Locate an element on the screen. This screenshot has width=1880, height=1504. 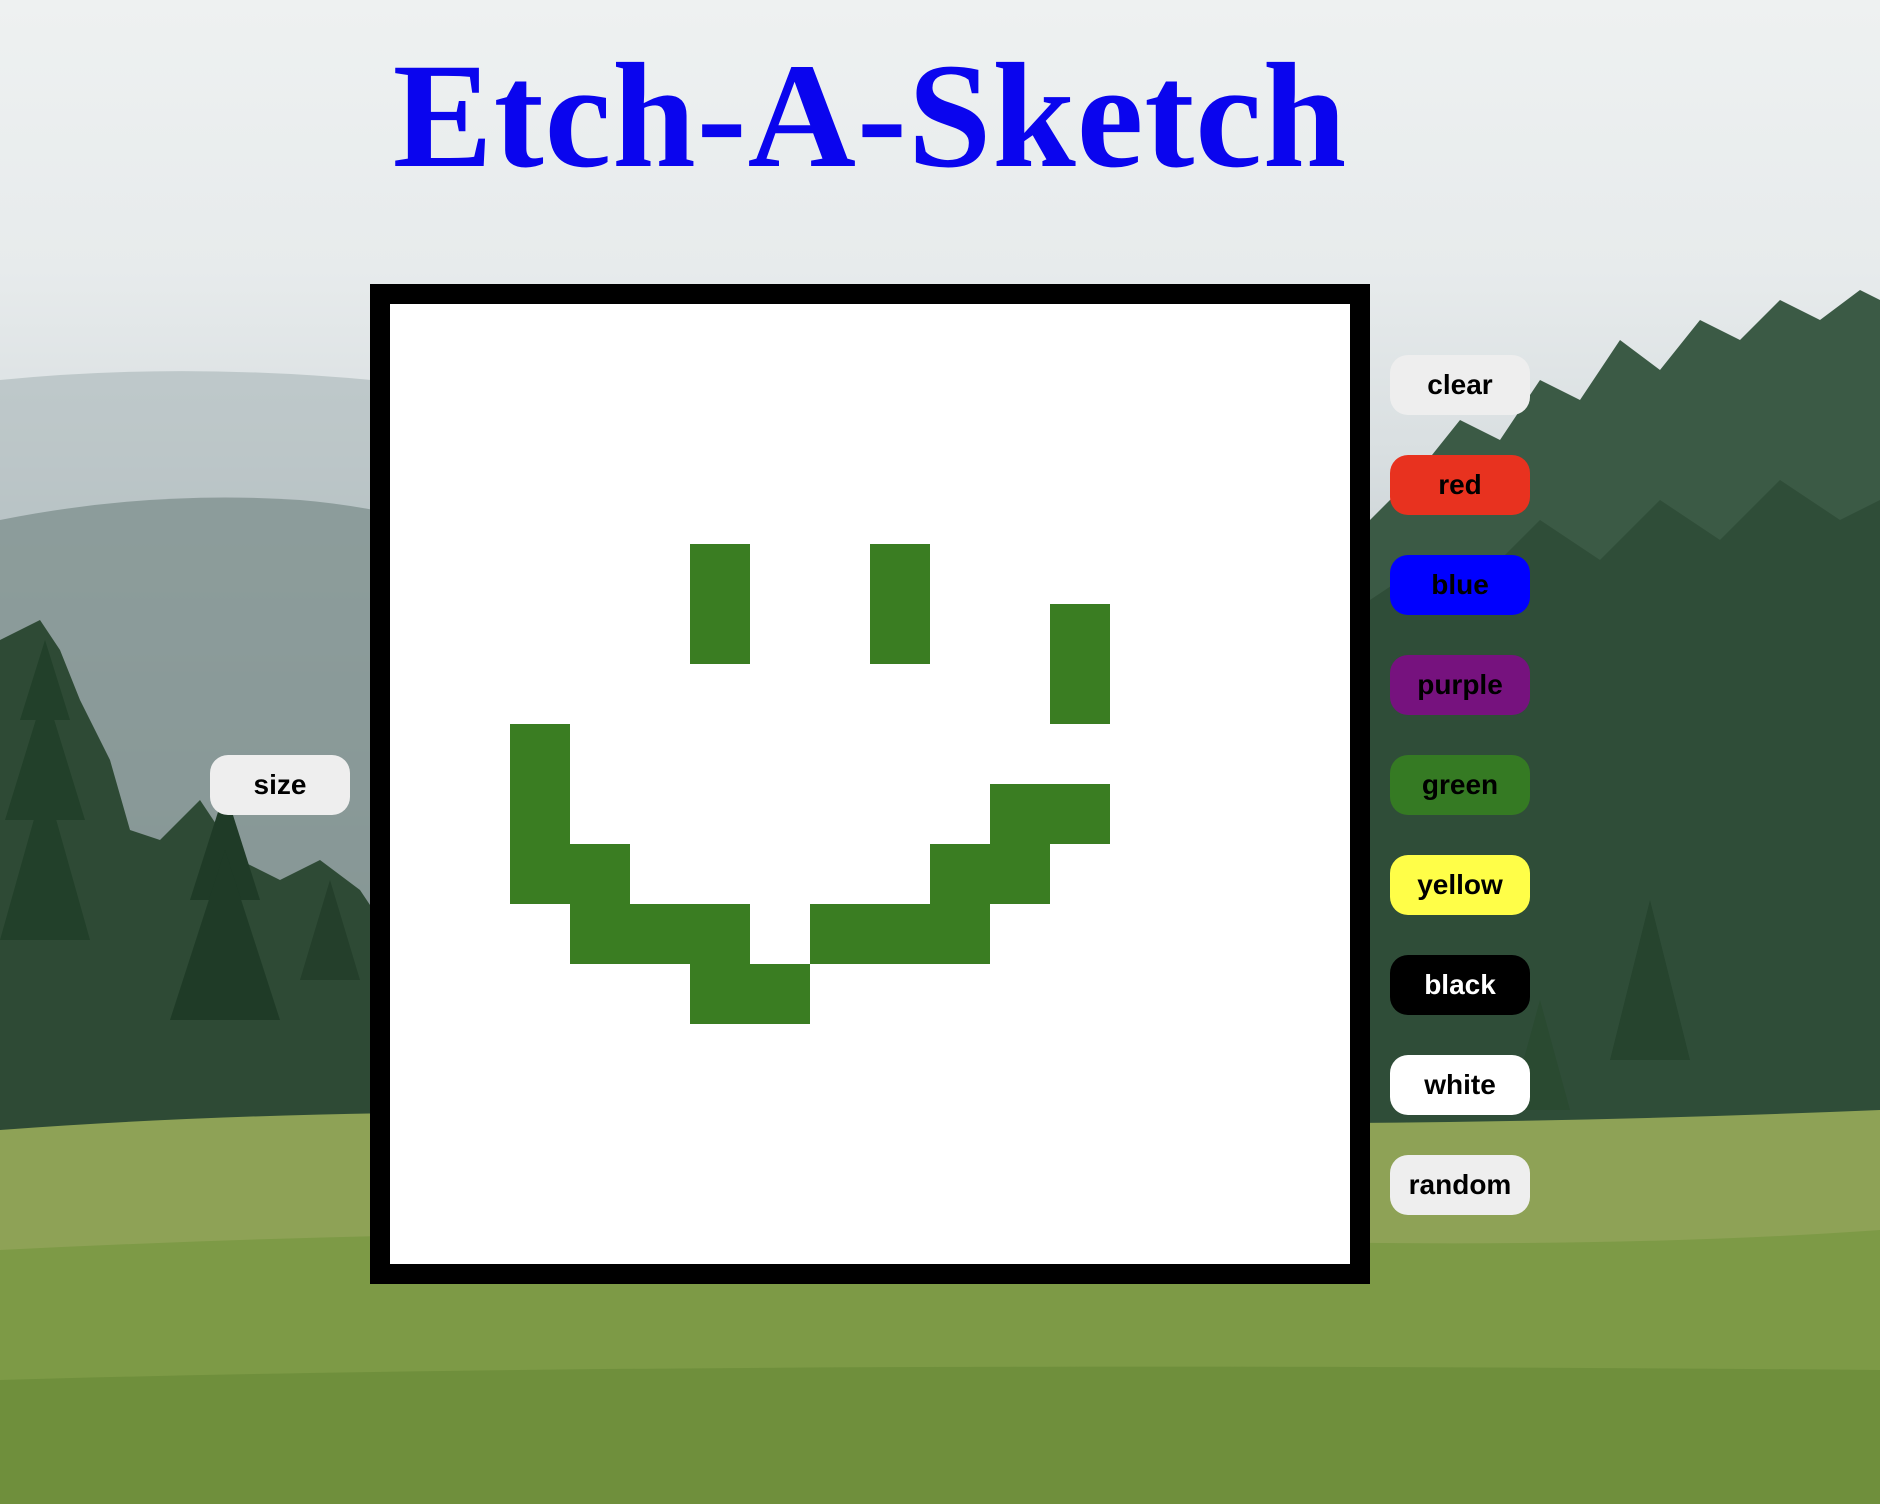
white-button: white is located at coordinates (1460, 1085).